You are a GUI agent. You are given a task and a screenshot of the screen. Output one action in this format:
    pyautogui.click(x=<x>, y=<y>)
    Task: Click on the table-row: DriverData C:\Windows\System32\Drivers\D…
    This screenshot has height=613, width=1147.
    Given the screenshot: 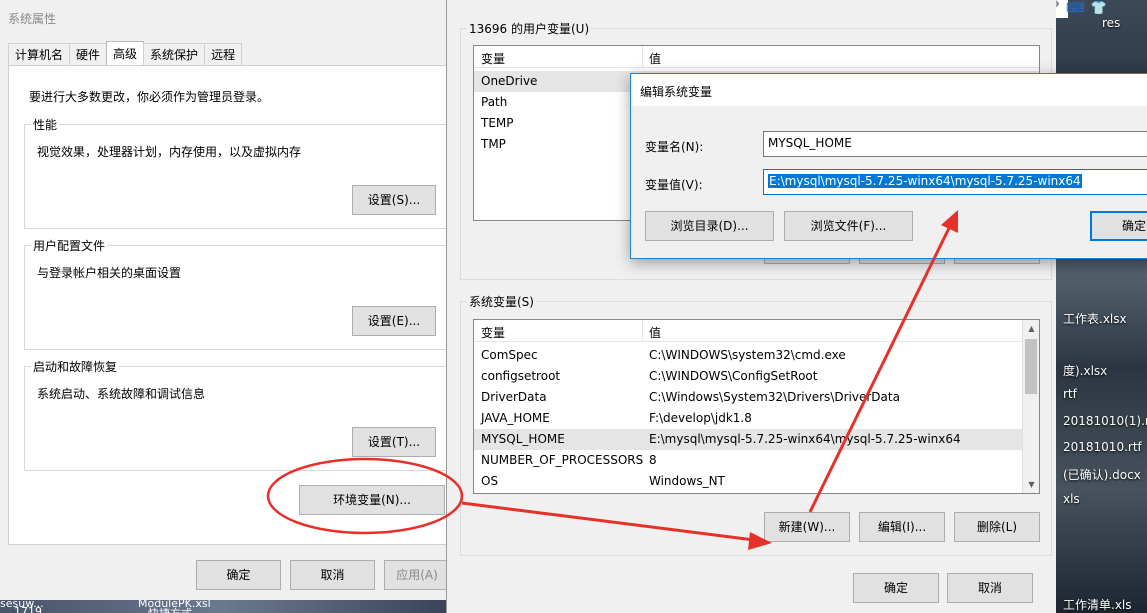 What is the action you would take?
    pyautogui.click(x=756, y=397)
    